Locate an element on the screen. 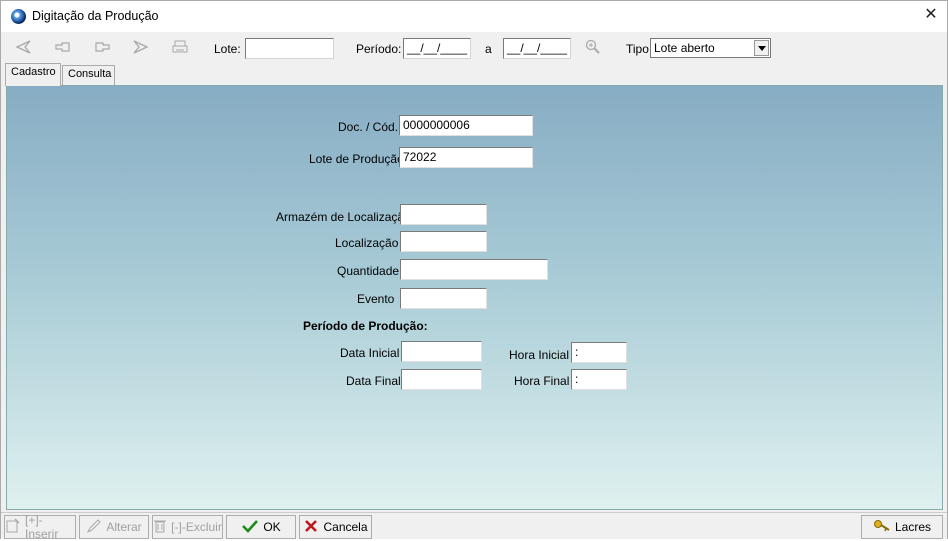 The image size is (948, 541). quantidade-field is located at coordinates (474, 269).